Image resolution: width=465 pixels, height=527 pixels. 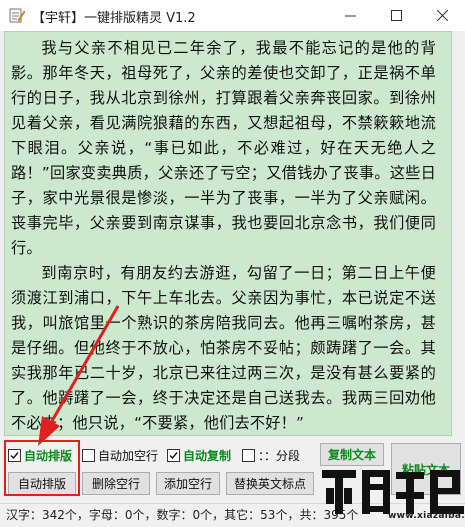 What do you see at coordinates (279, 456) in the screenshot?
I see `segment-label: ：：分段` at bounding box center [279, 456].